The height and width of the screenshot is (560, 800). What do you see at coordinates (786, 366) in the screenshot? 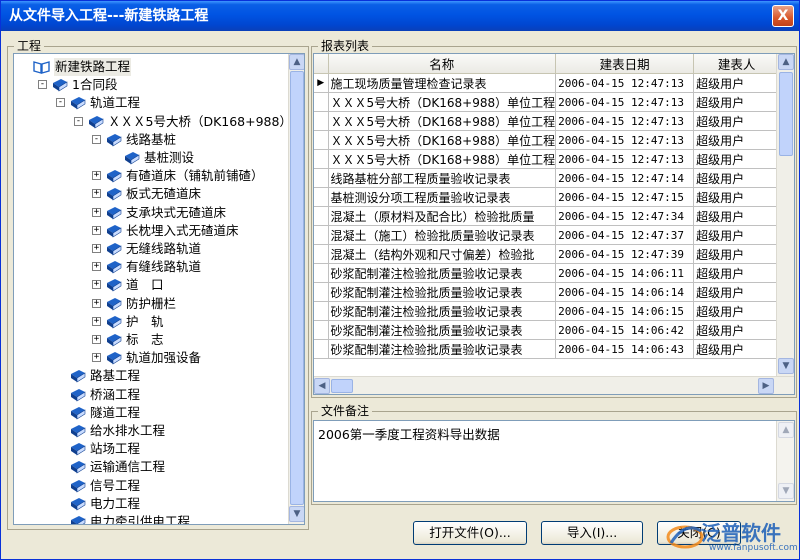
I see `report-scroll-down-icon: ▼` at bounding box center [786, 366].